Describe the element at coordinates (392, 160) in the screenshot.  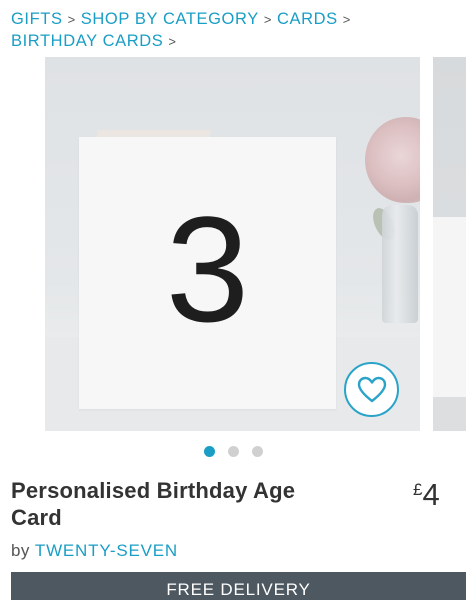
I see `rose-flower` at that location.